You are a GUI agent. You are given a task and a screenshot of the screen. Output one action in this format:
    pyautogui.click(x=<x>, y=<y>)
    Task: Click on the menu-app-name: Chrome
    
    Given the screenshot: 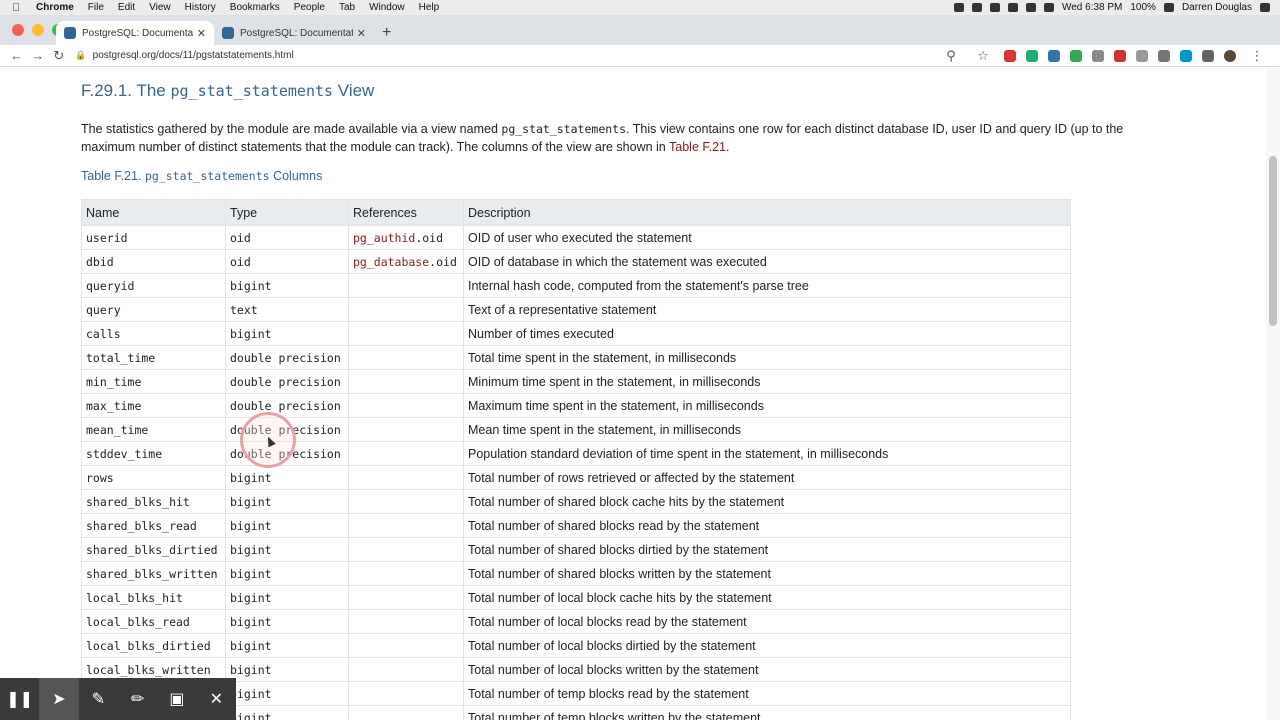 What is the action you would take?
    pyautogui.click(x=55, y=7)
    